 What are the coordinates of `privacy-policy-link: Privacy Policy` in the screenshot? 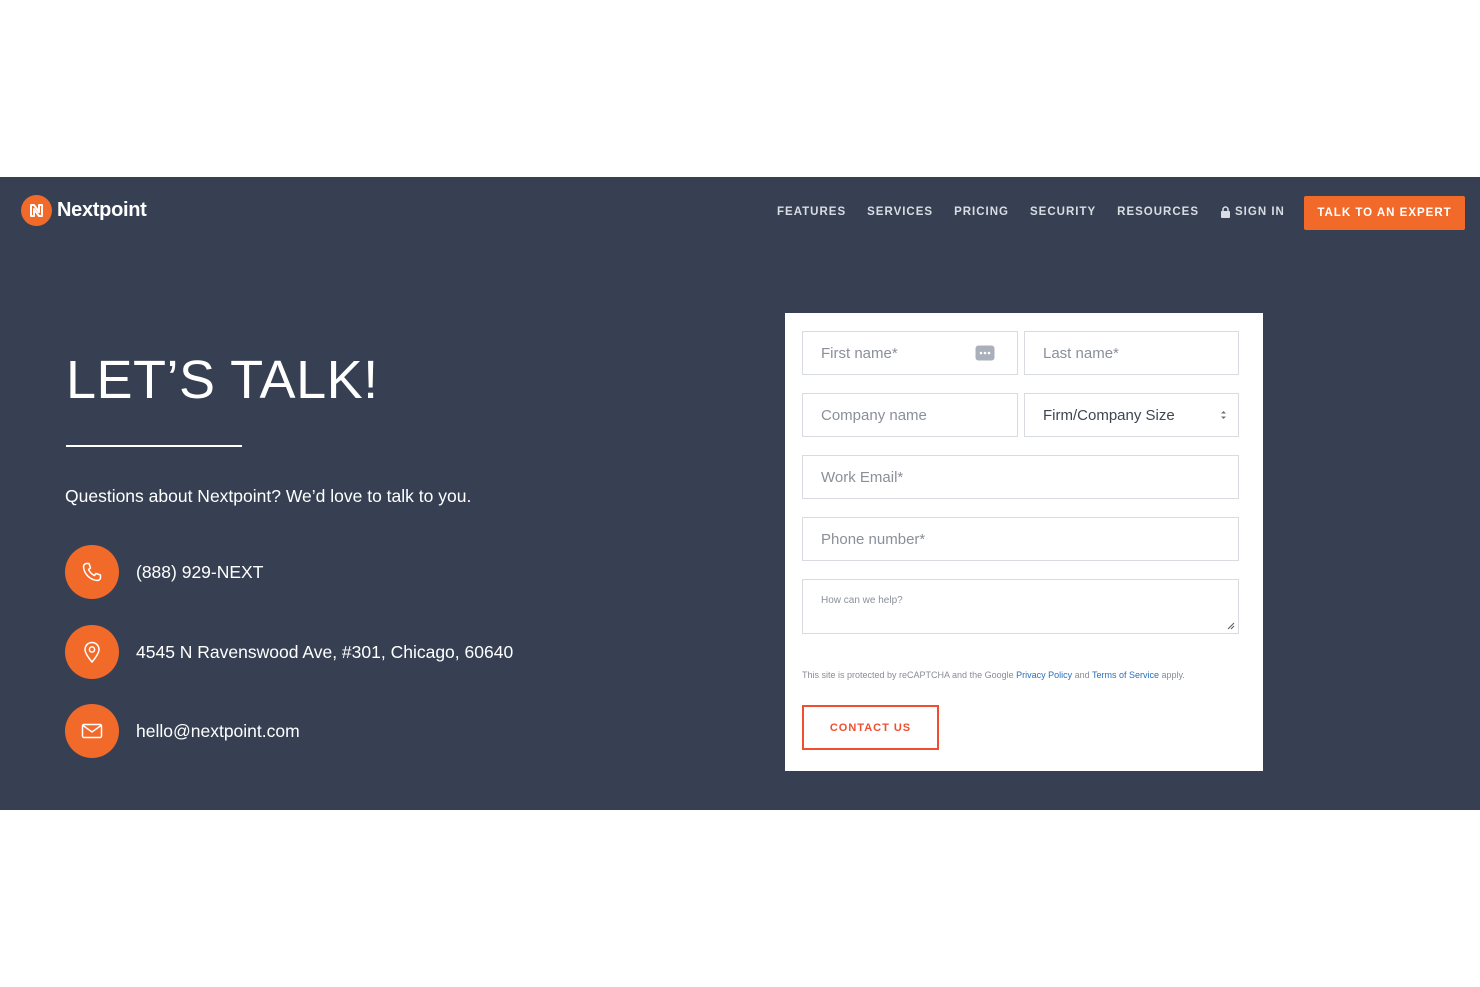 It's located at (1044, 675).